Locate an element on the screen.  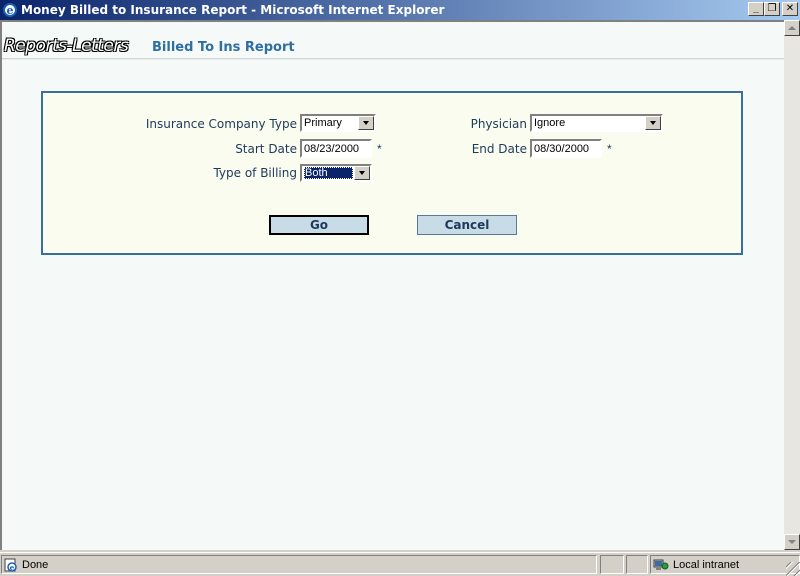
physician-label: Physician is located at coordinates (498, 124).